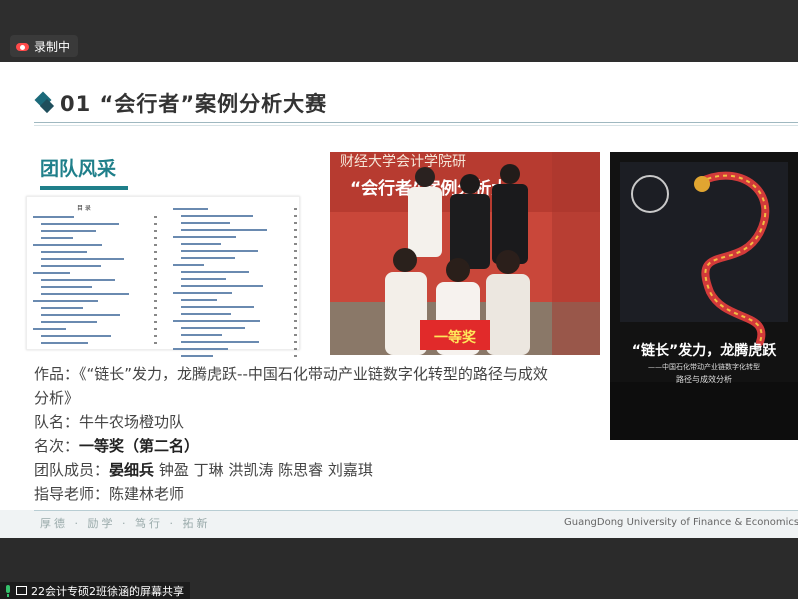 The height and width of the screenshot is (599, 798). What do you see at coordinates (291, 422) in the screenshot?
I see `team-row: 队名：牛牛农场橙功队` at bounding box center [291, 422].